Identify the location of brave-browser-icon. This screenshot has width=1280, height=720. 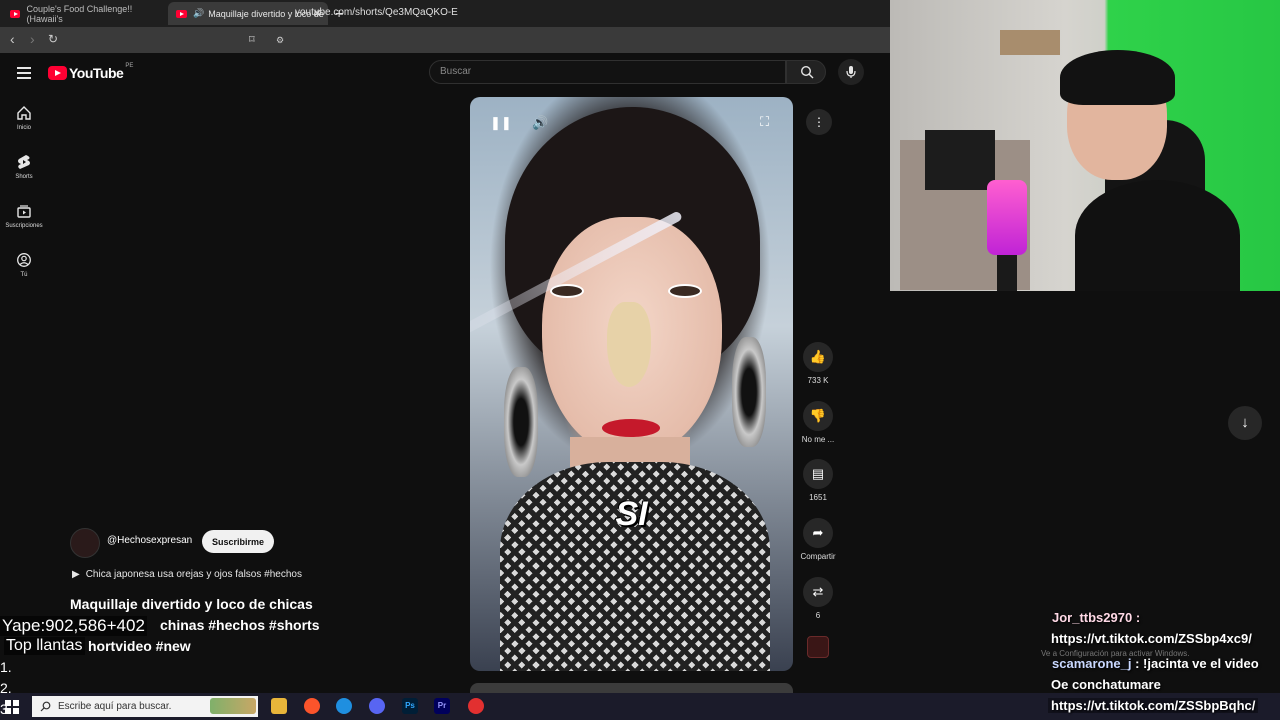
(312, 706).